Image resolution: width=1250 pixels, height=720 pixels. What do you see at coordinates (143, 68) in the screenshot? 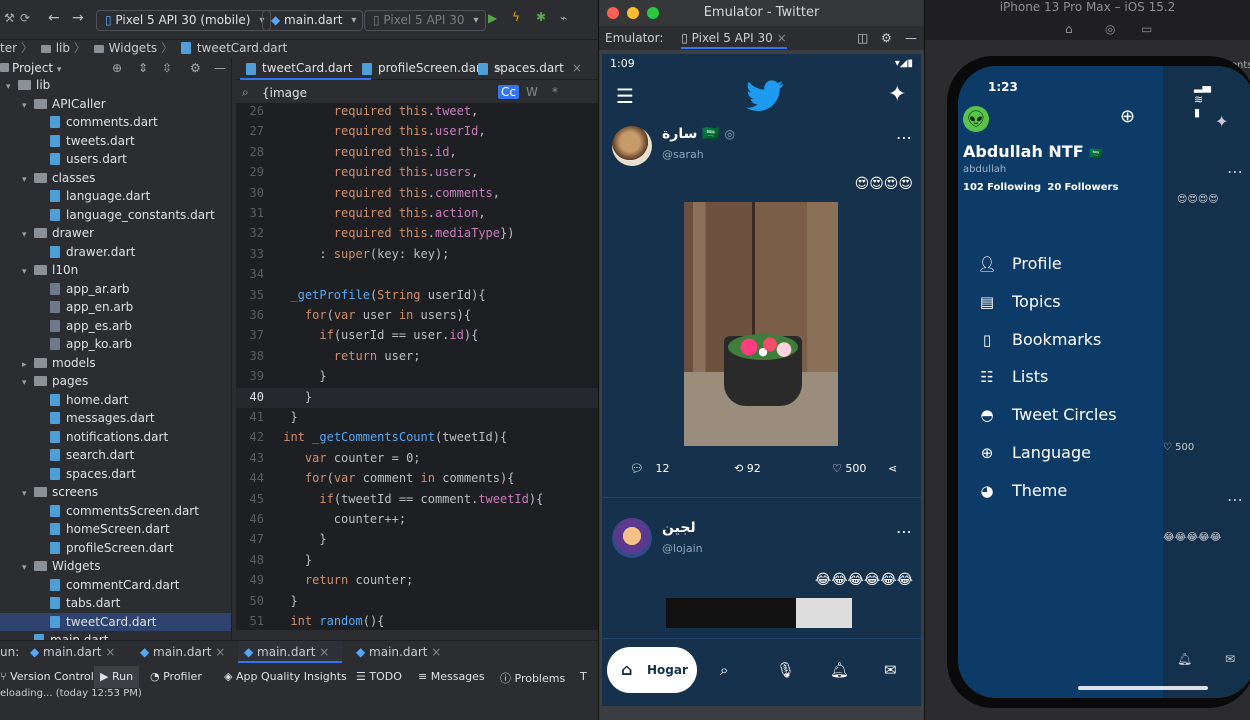
I see `expand-all-icon: ⇕` at bounding box center [143, 68].